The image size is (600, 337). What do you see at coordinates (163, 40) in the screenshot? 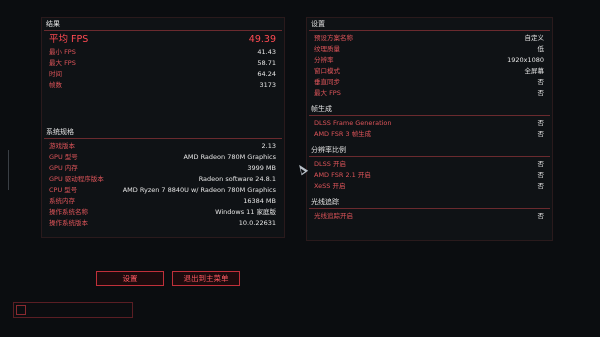
I see `avg-fps-row: 平均 FPS 49.39` at bounding box center [163, 40].